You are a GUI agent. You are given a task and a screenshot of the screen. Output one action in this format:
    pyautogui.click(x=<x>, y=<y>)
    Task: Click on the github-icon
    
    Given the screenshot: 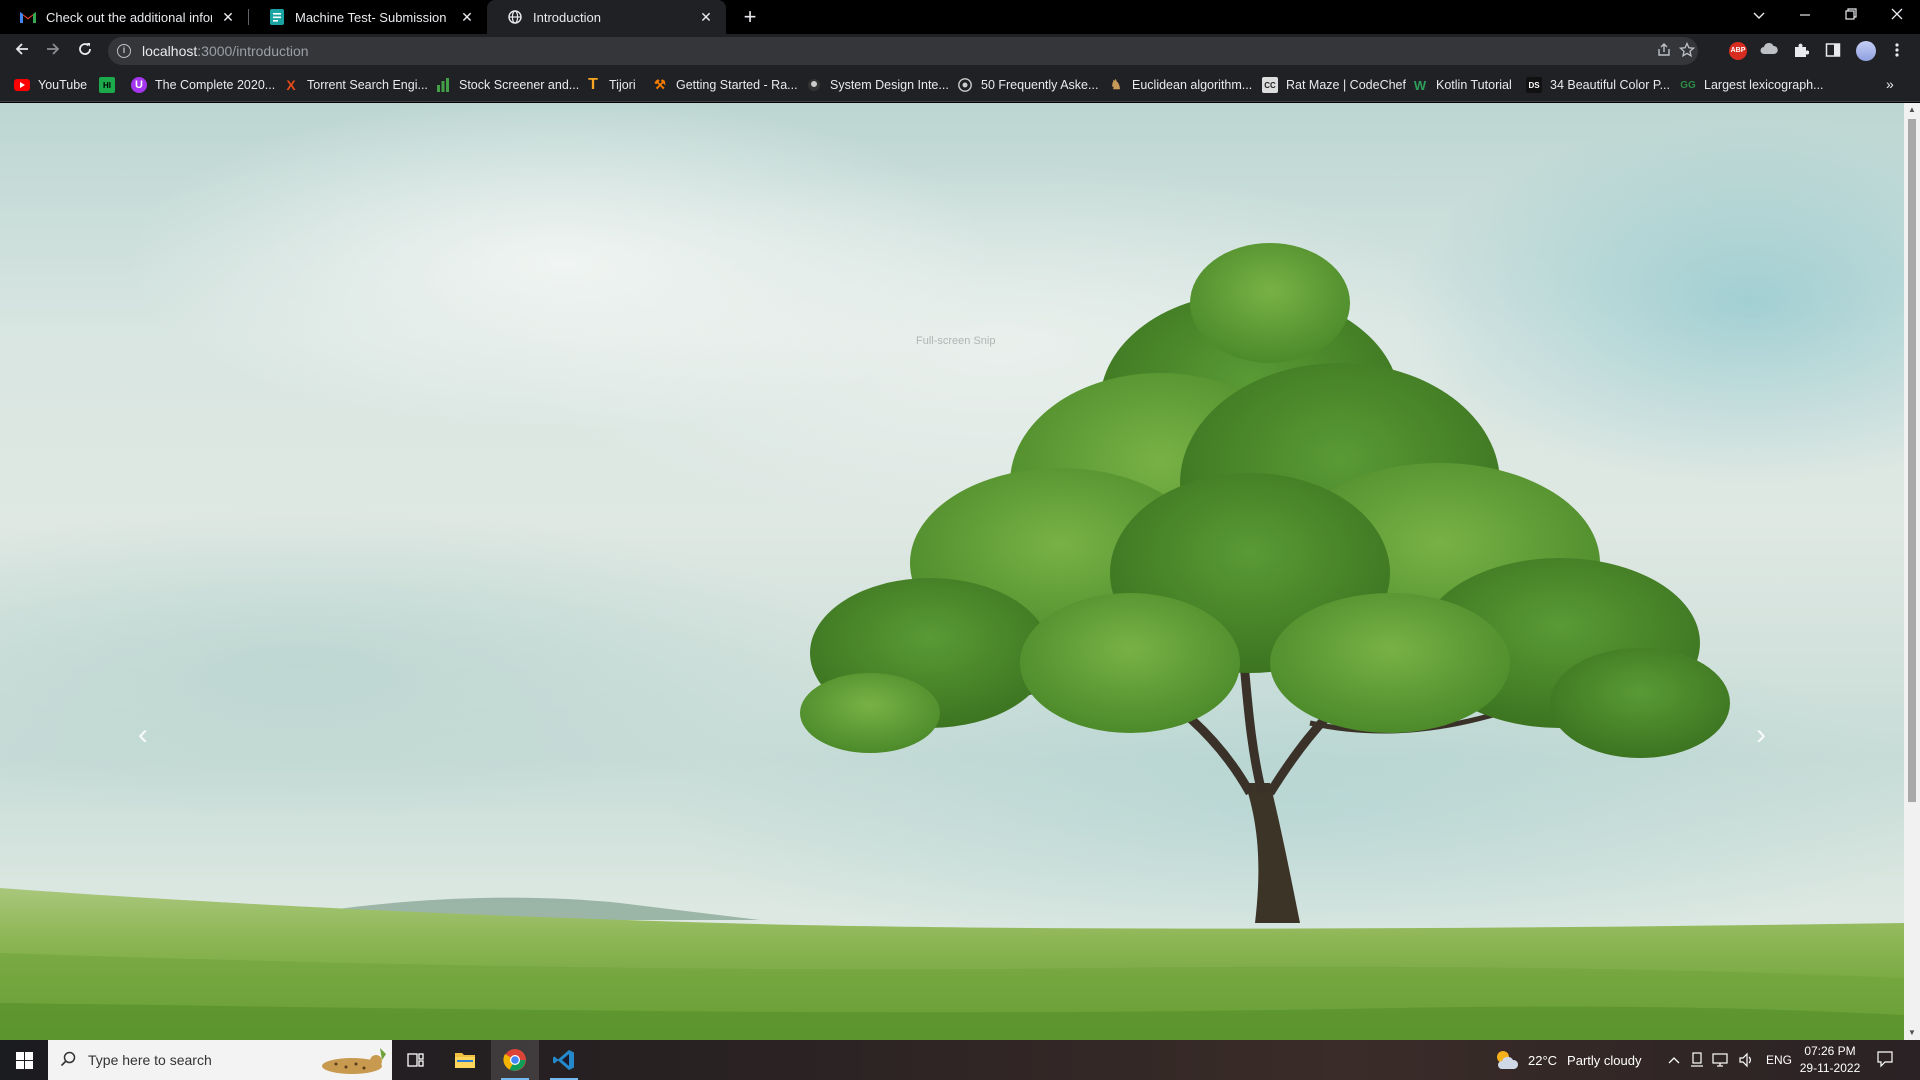 What is the action you would take?
    pyautogui.click(x=814, y=85)
    